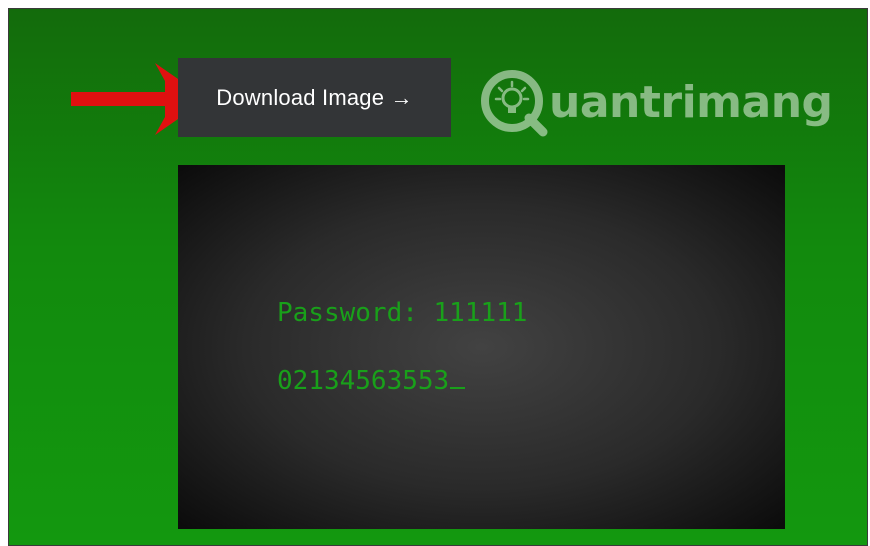 This screenshot has width=870, height=546. I want to click on text-cursor, so click(458, 388).